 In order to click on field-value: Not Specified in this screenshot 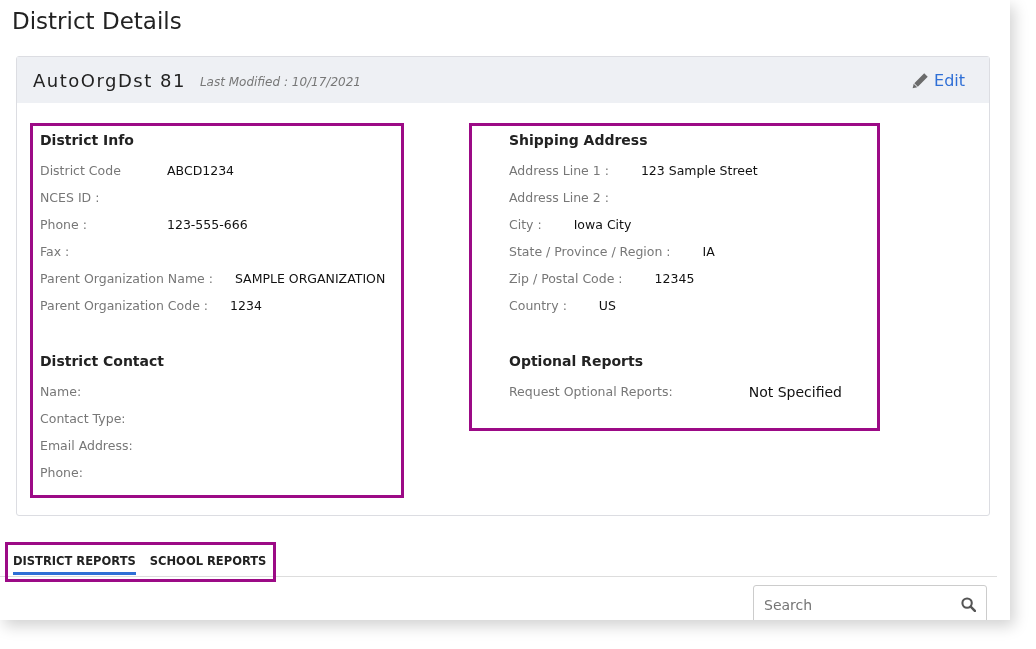, I will do `click(795, 391)`.